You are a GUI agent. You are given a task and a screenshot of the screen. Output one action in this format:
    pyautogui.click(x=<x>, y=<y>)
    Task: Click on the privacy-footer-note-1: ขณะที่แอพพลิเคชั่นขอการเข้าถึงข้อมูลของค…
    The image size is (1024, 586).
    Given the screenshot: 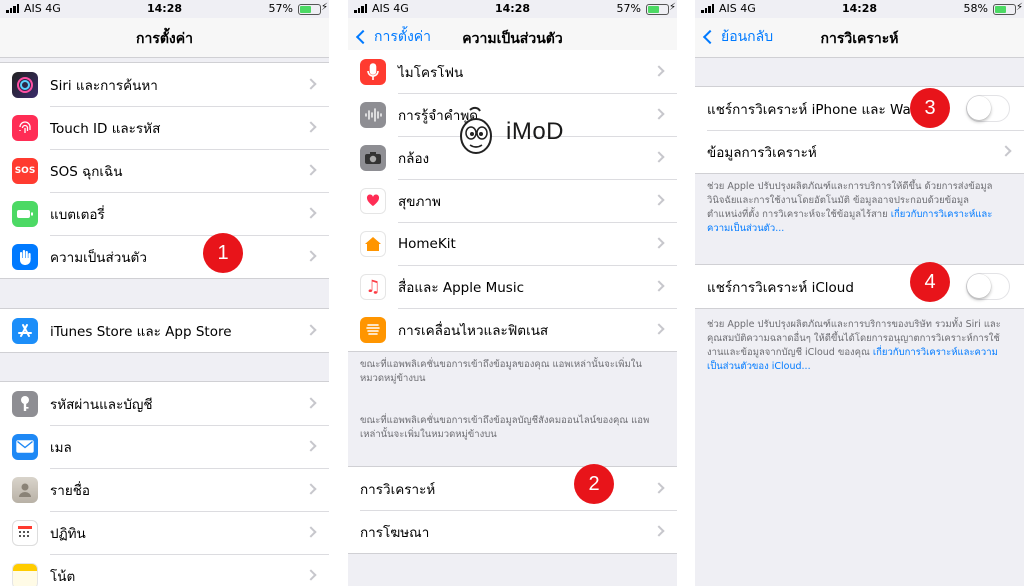 What is the action you would take?
    pyautogui.click(x=501, y=371)
    